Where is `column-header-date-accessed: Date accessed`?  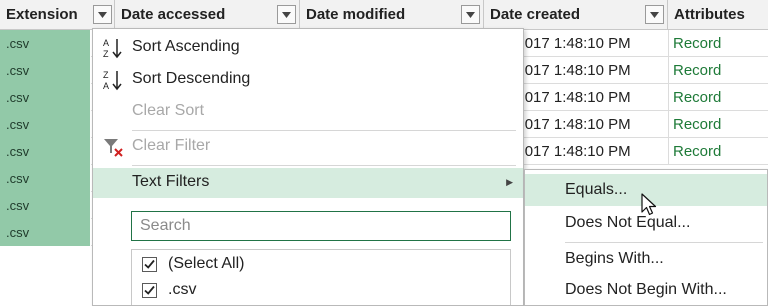 column-header-date-accessed: Date accessed is located at coordinates (207, 15).